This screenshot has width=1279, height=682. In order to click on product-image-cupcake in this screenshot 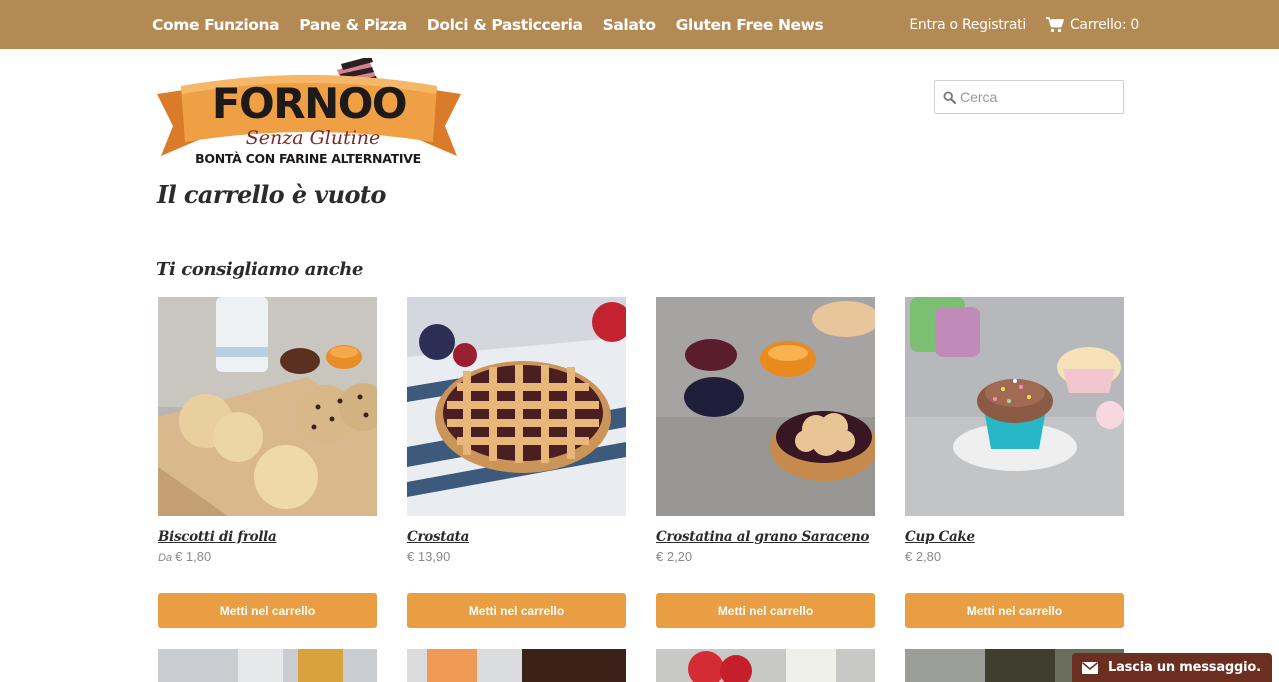, I will do `click(1014, 406)`.